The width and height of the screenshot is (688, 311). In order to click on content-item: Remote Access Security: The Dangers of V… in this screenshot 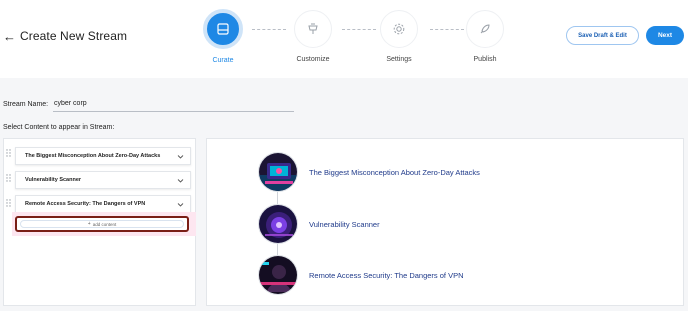, I will do `click(103, 204)`.